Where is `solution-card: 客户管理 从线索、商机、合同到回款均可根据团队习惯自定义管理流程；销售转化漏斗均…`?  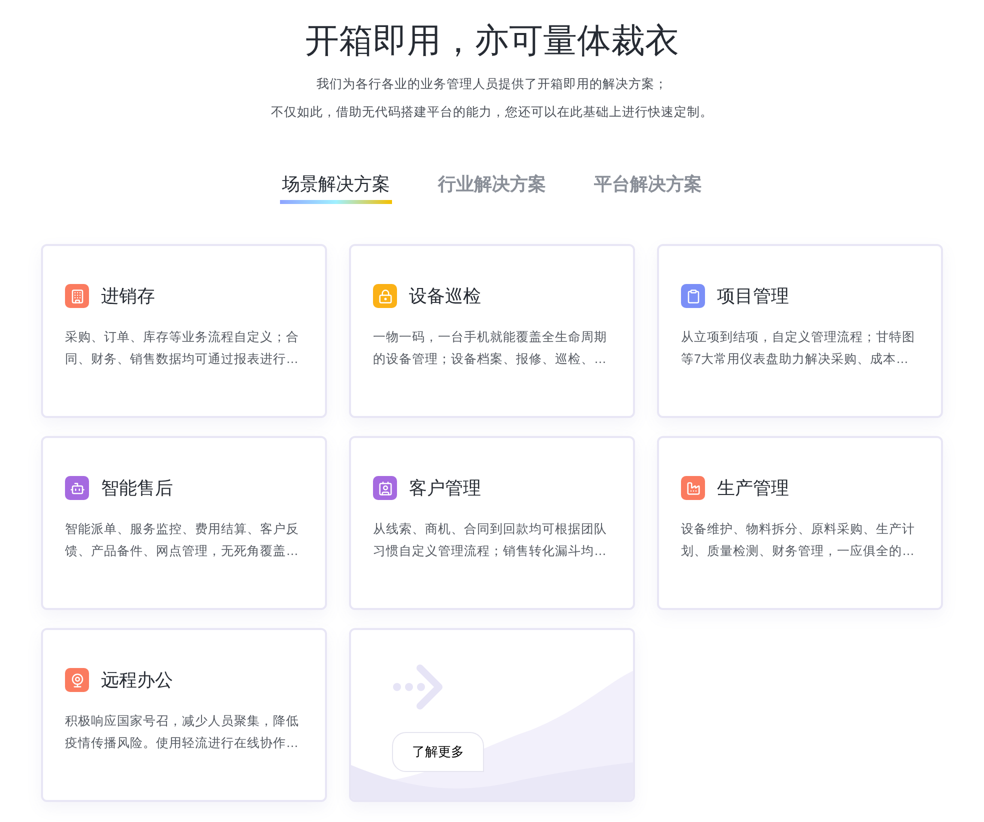 solution-card: 客户管理 从线索、商机、合同到回款均可根据团队习惯自定义管理流程；销售转化漏斗均… is located at coordinates (492, 523).